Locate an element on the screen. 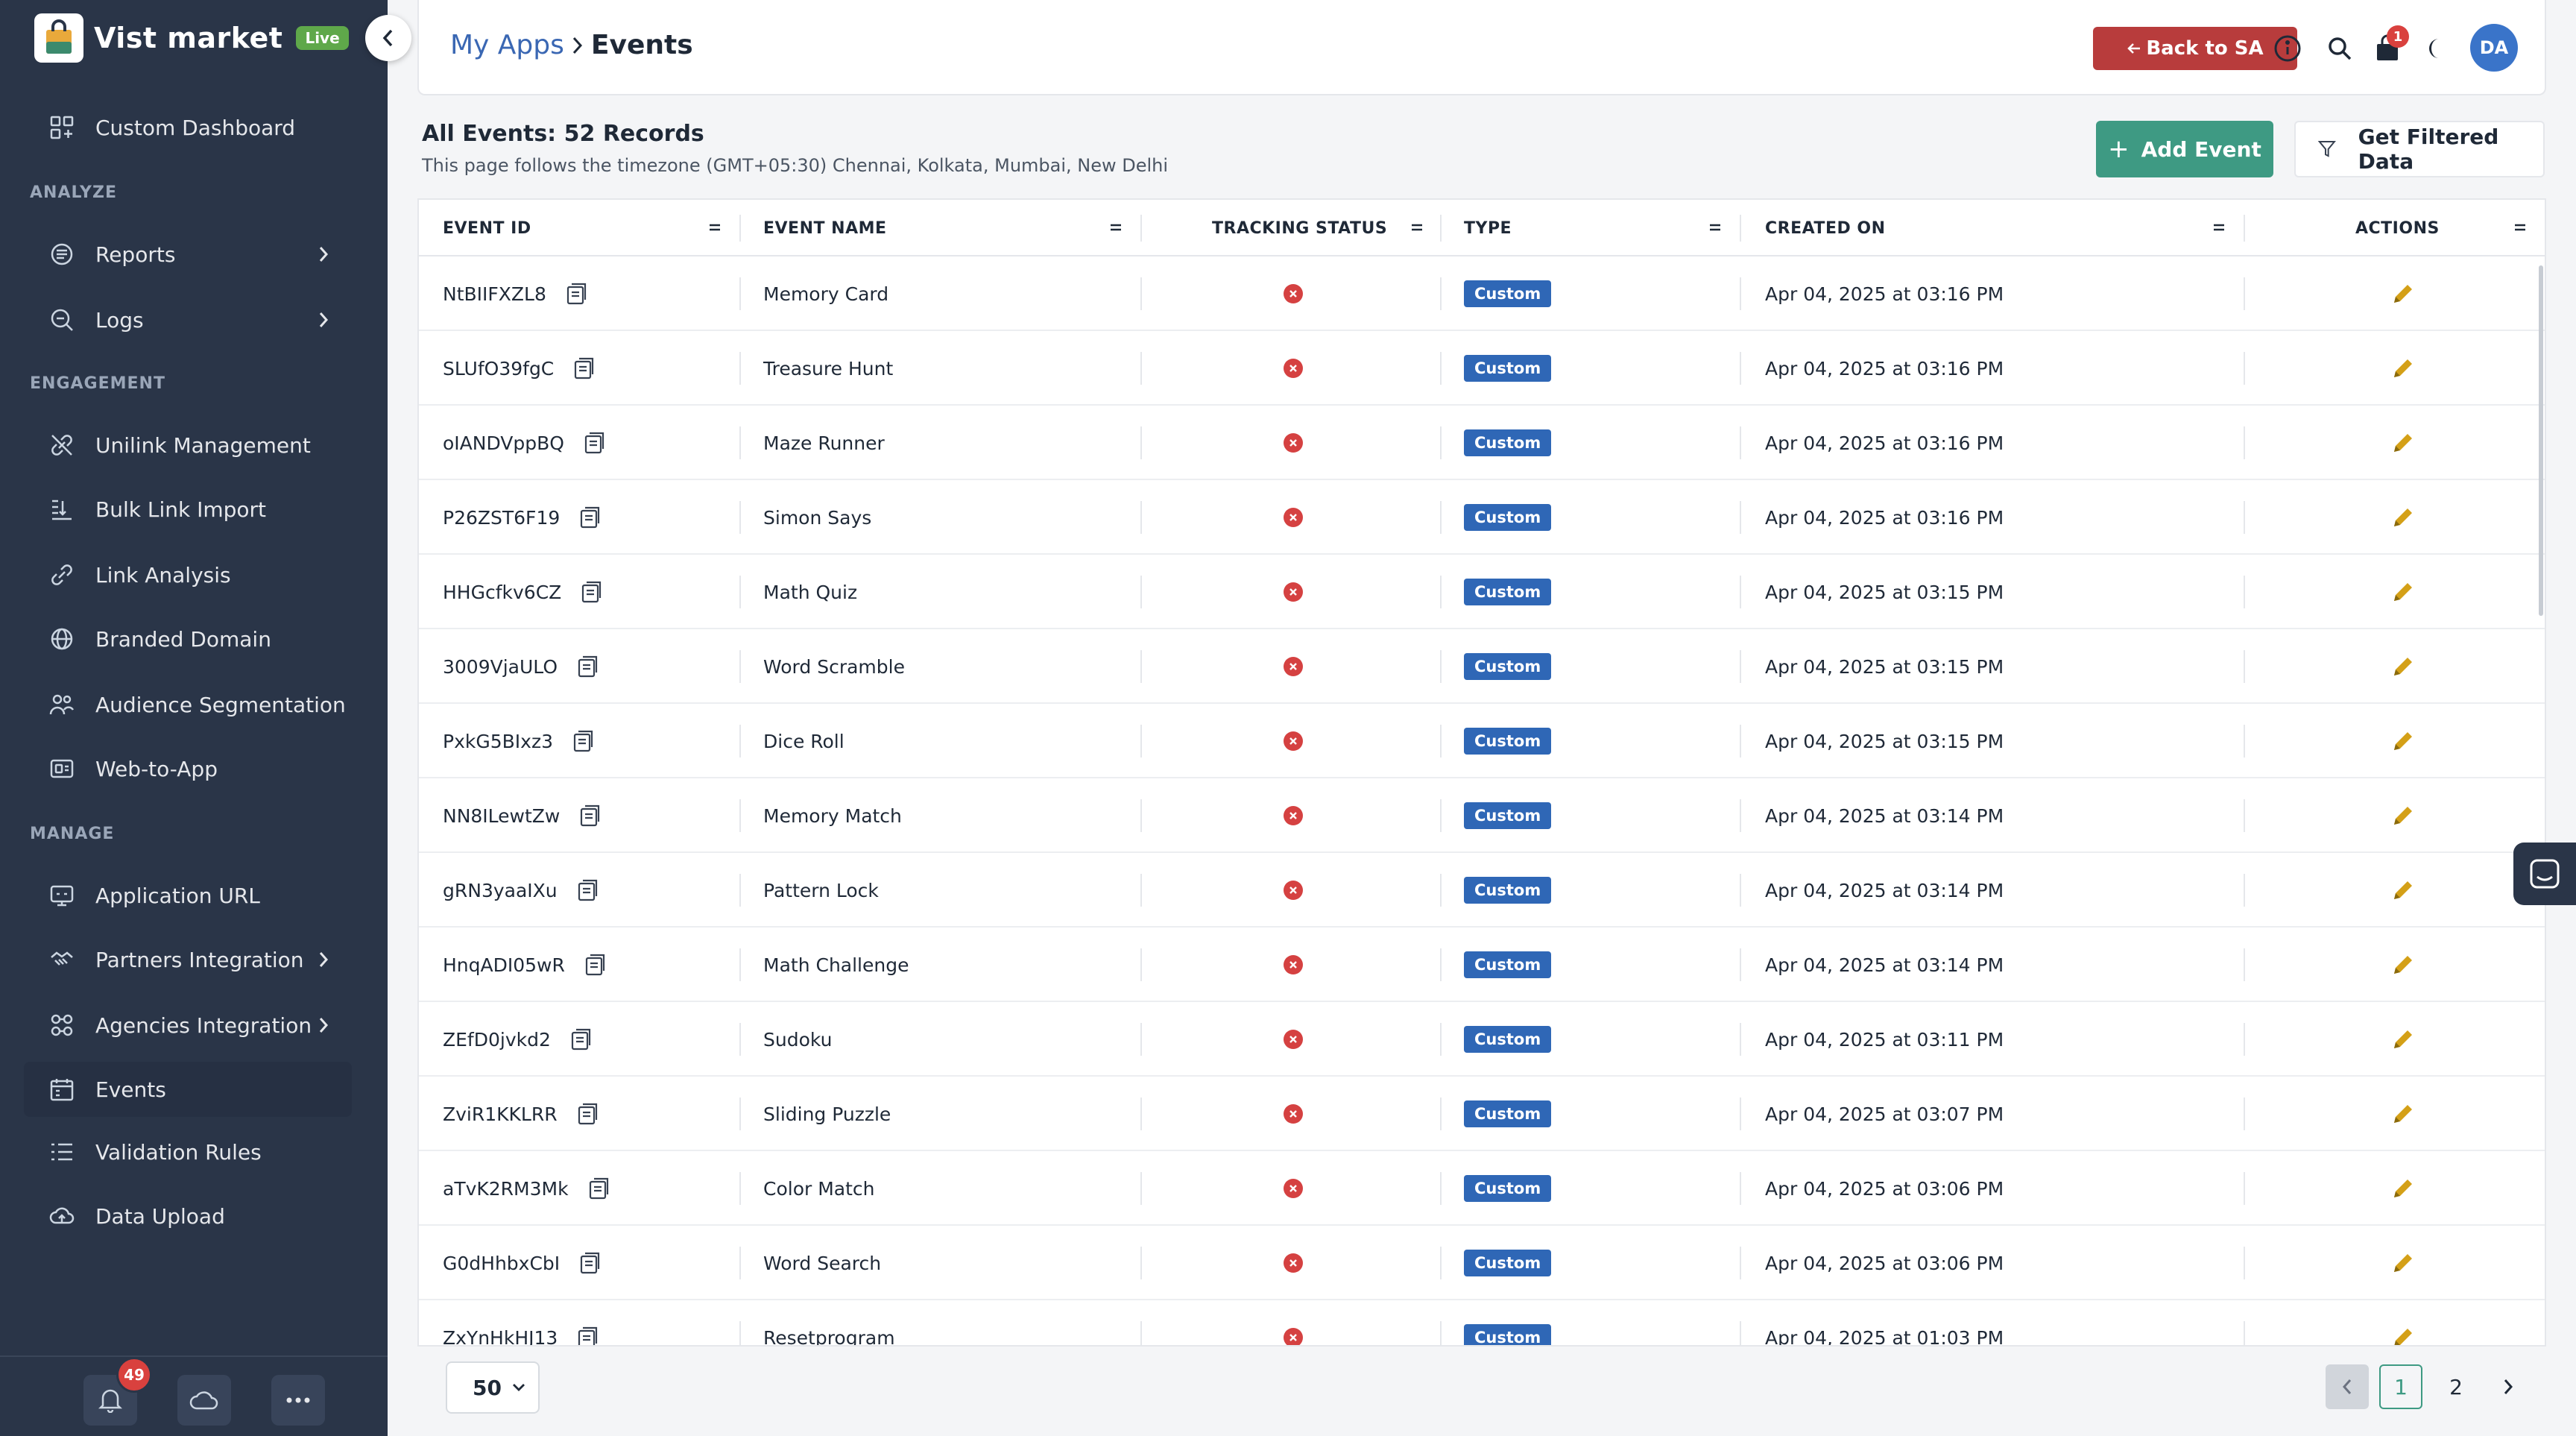  cart-button: 1 is located at coordinates (2390, 44).